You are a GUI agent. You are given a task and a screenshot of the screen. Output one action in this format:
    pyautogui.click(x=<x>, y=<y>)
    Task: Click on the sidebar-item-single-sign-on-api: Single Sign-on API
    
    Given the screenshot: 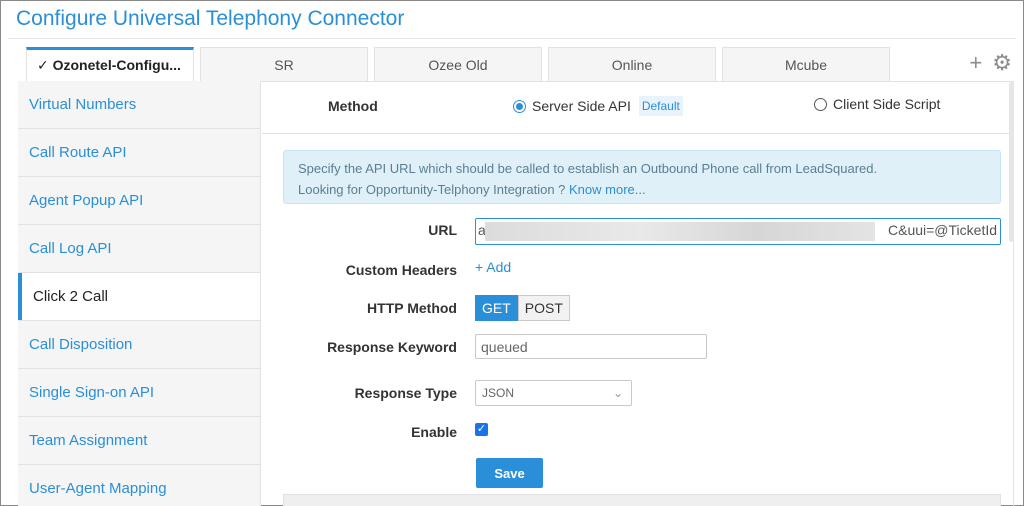 What is the action you would take?
    pyautogui.click(x=139, y=393)
    